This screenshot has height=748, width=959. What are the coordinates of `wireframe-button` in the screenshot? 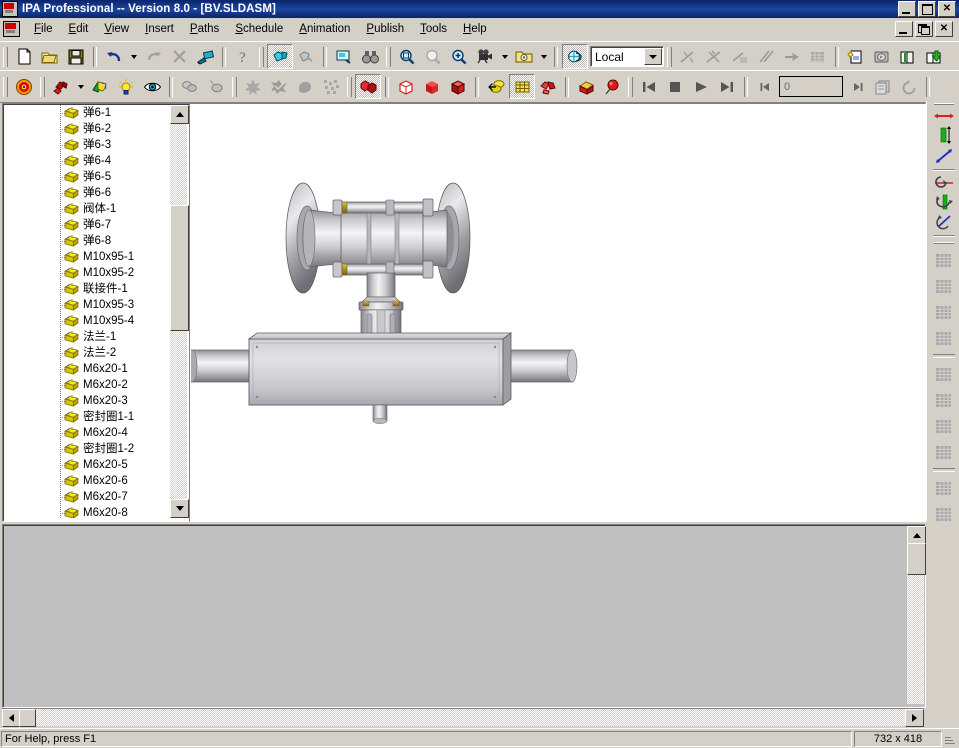 It's located at (406, 86).